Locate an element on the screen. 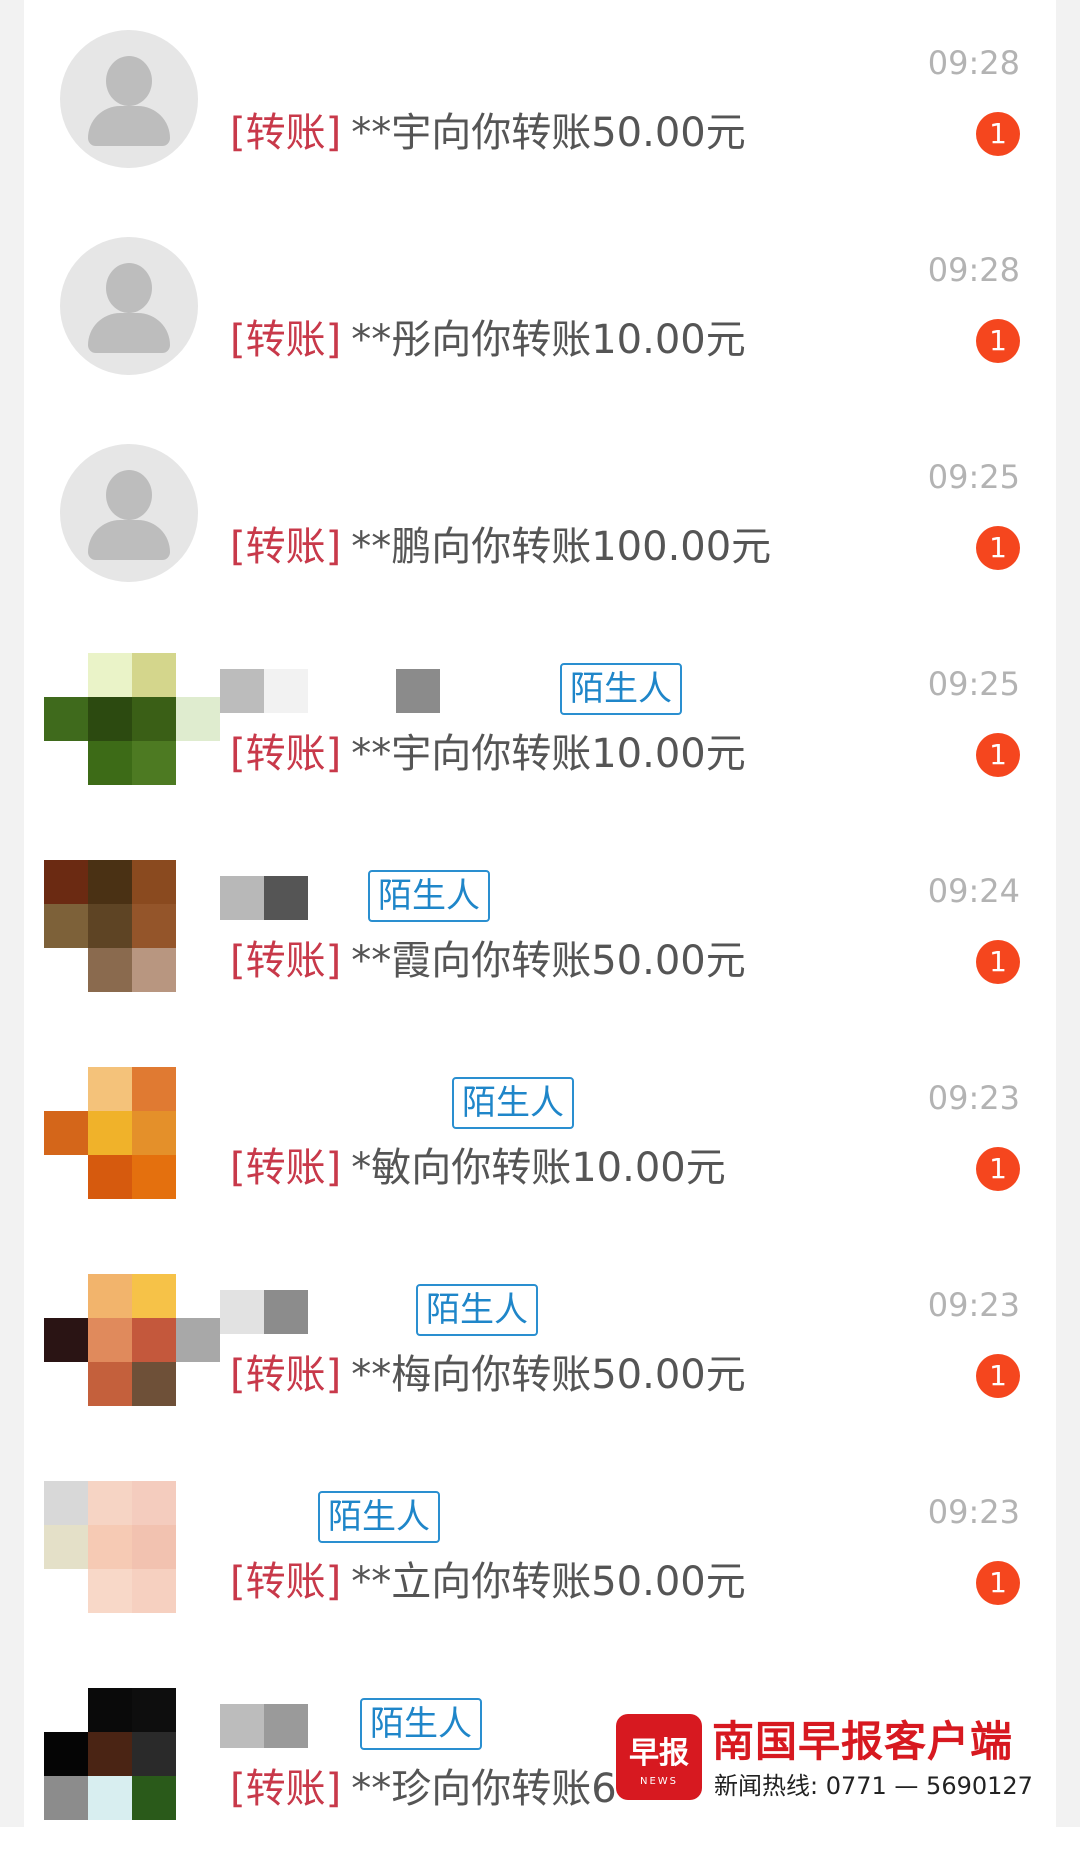  message-text: **彤向你转账10.00元 is located at coordinates (548, 340).